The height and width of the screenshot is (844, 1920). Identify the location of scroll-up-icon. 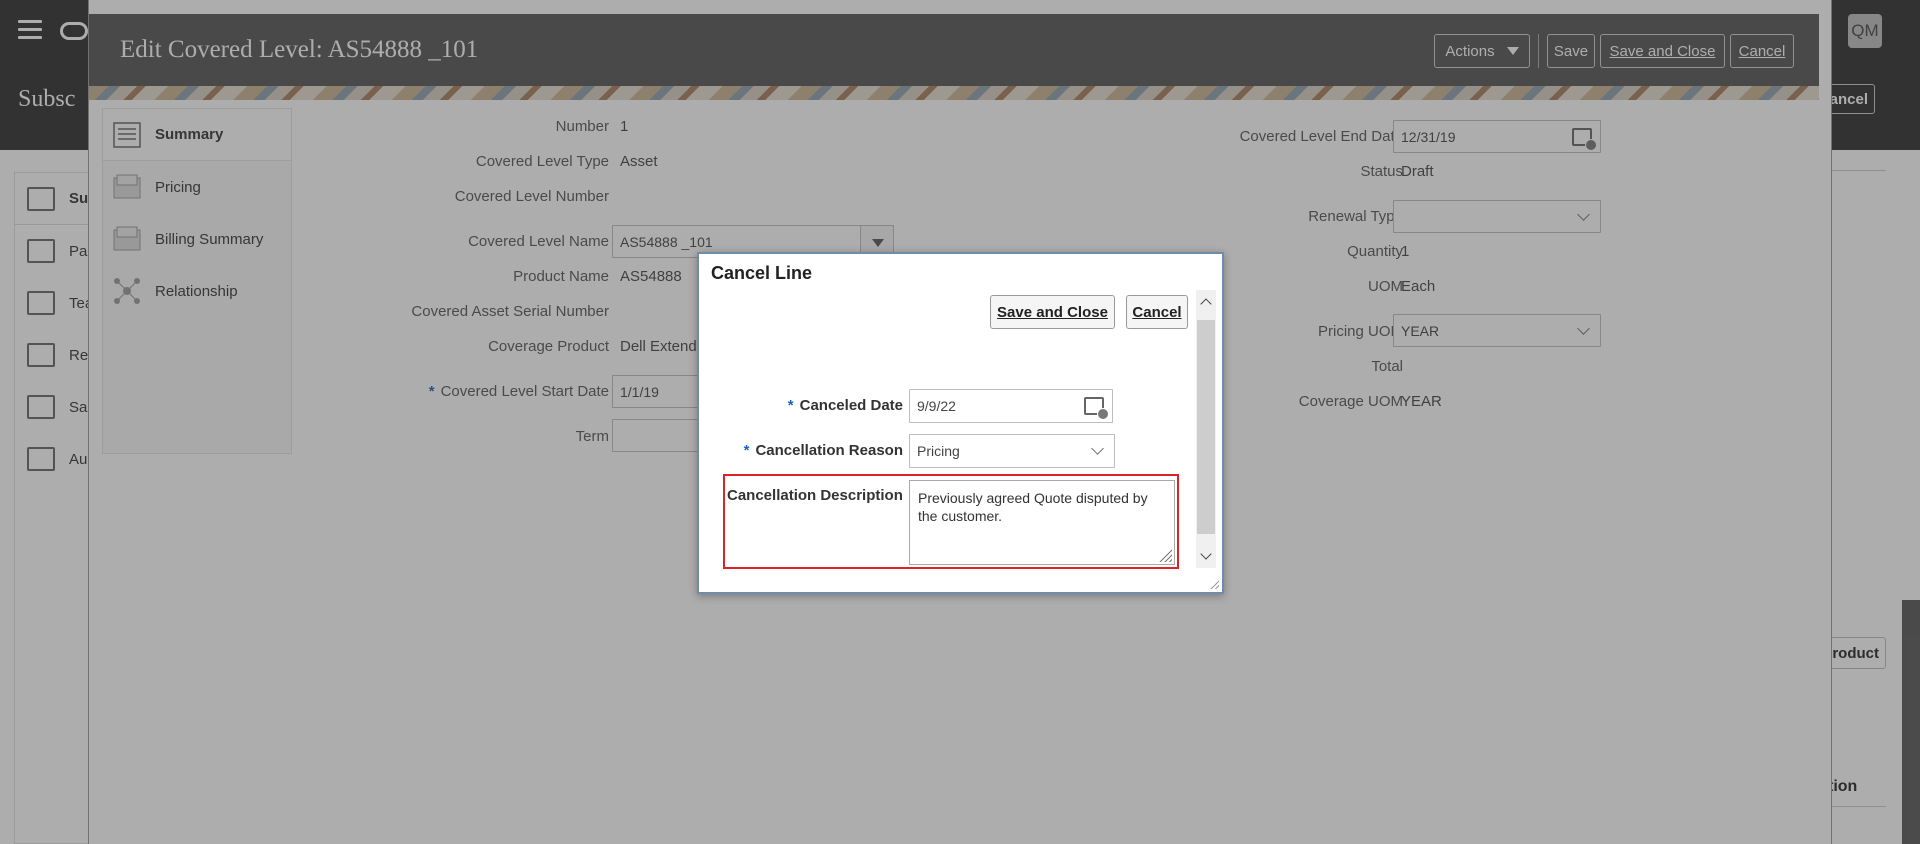
(1206, 304).